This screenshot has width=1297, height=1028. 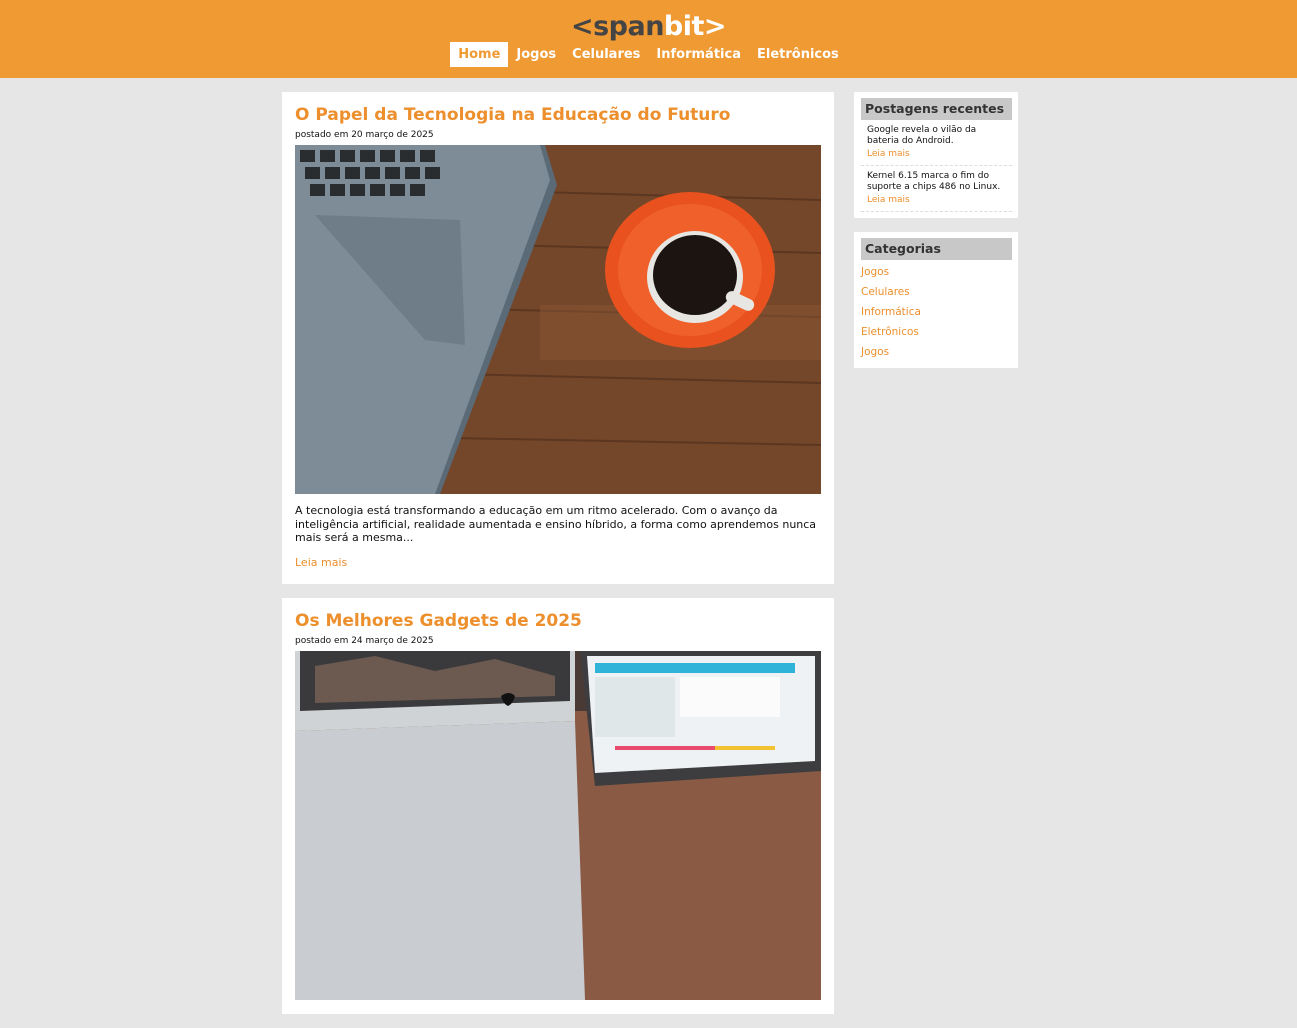 I want to click on post-image-gadgets, so click(x=558, y=825).